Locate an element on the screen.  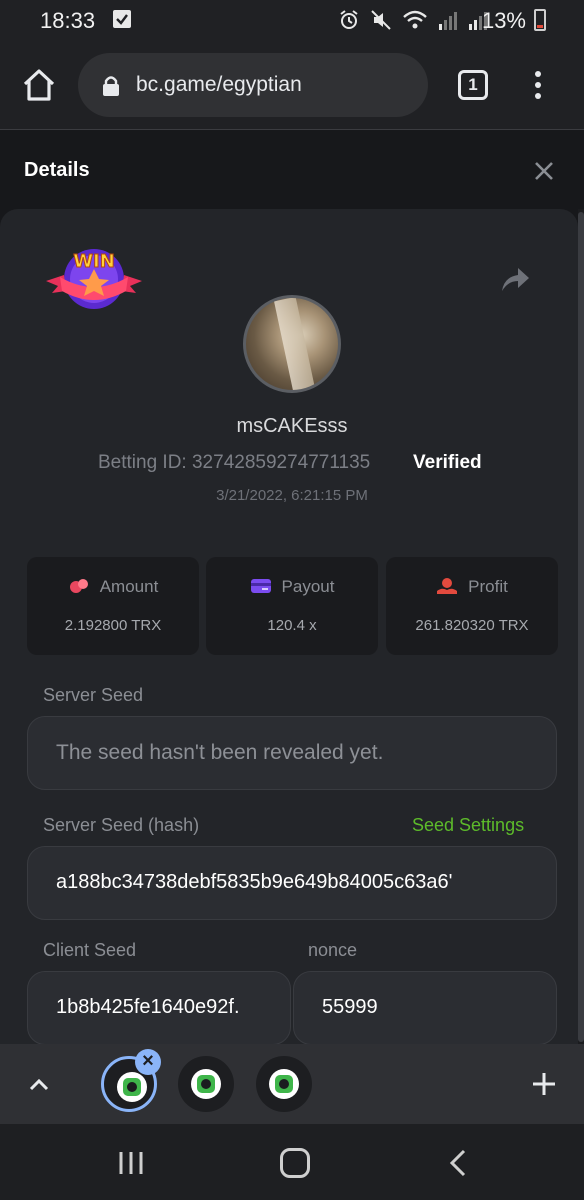
nonce-value: 55999 is located at coordinates (350, 1007).